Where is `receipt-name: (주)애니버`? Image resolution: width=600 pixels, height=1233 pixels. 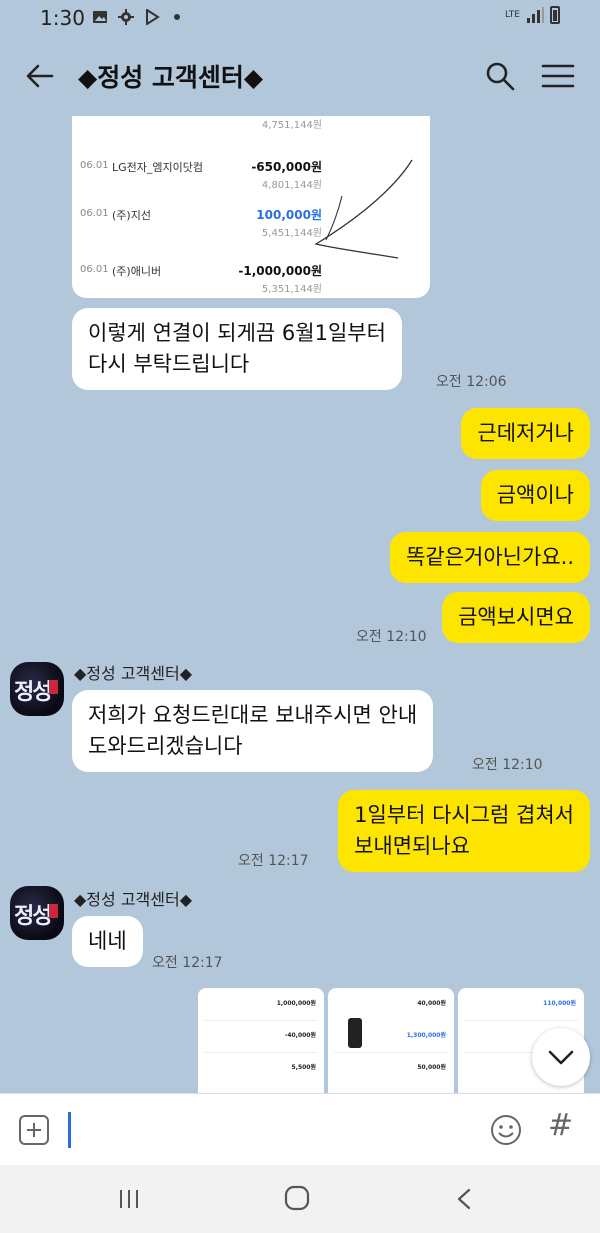 receipt-name: (주)애니버 is located at coordinates (137, 271).